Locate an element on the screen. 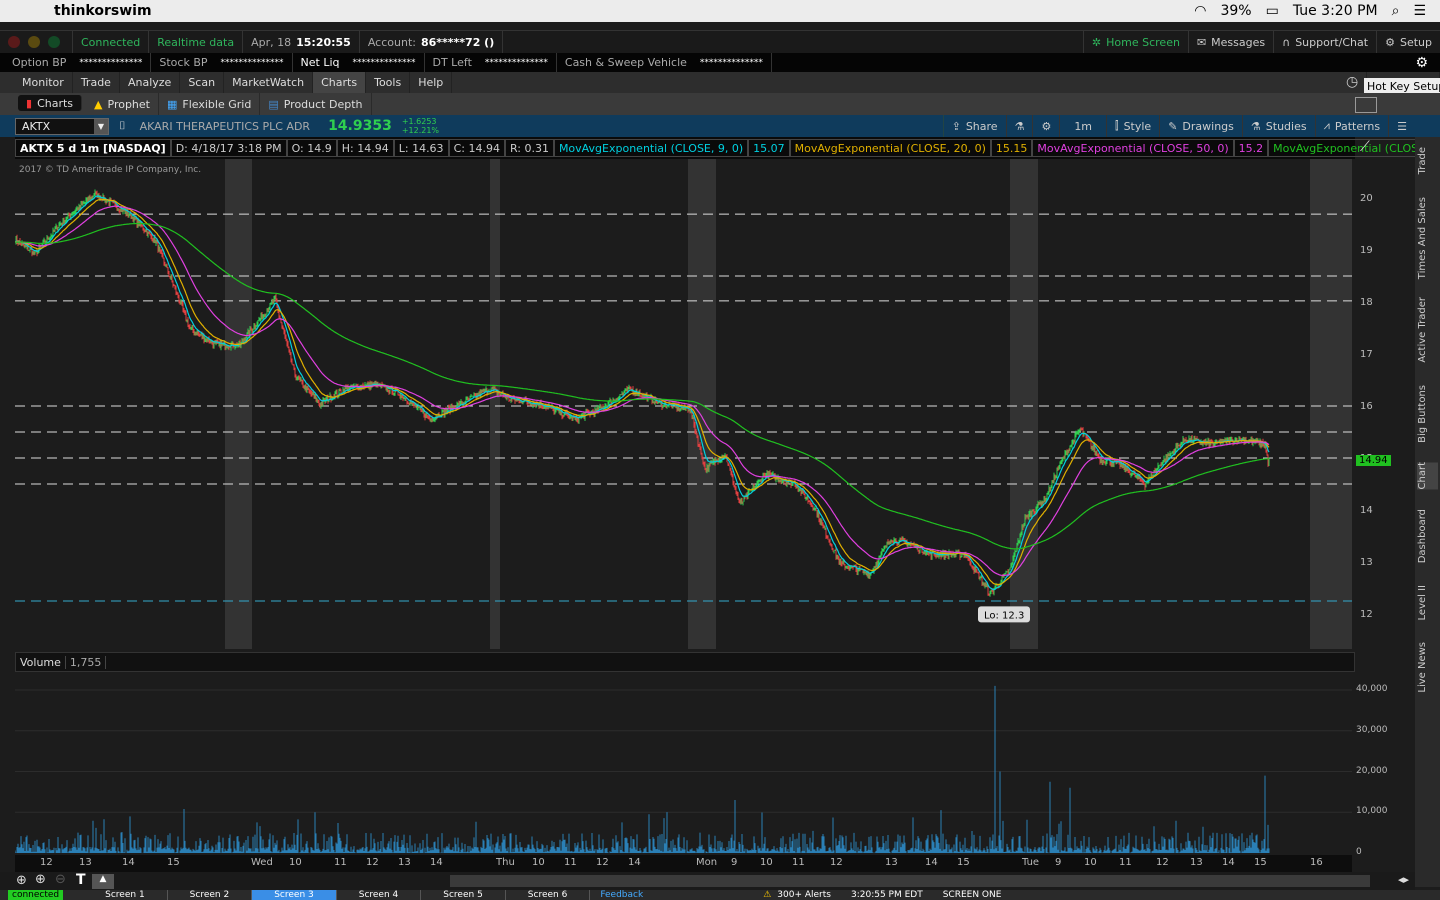 Image resolution: width=1440 pixels, height=900 pixels. share-button: ⇪ Share is located at coordinates (974, 126).